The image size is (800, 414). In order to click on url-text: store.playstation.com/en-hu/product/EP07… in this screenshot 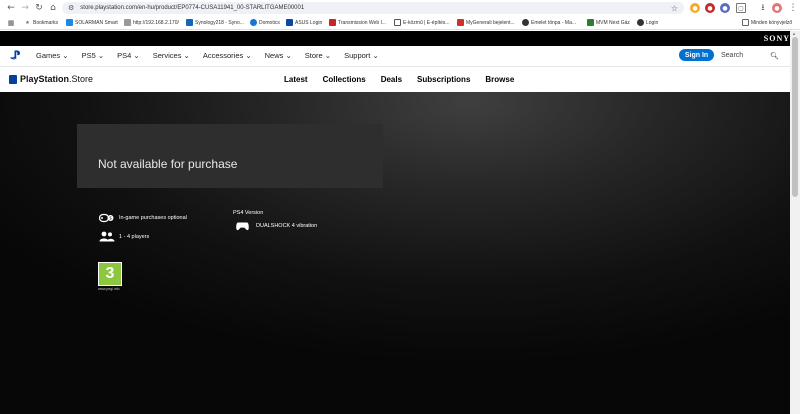, I will do `click(192, 8)`.